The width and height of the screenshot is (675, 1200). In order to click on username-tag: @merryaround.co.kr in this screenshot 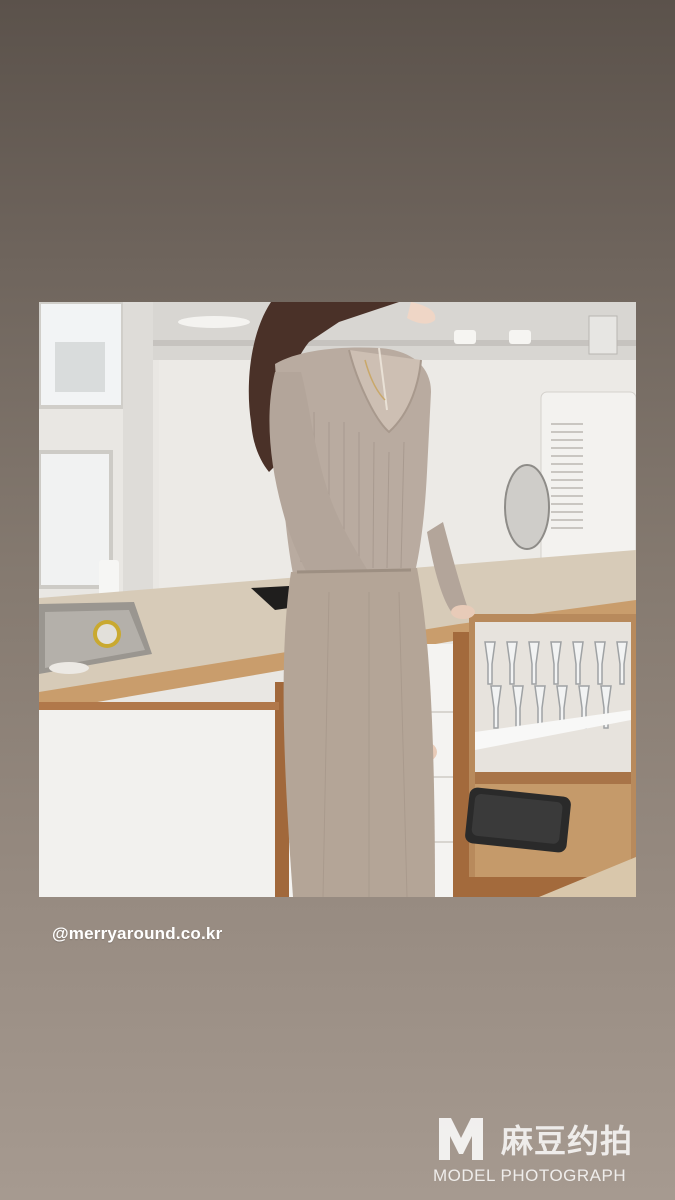, I will do `click(137, 934)`.